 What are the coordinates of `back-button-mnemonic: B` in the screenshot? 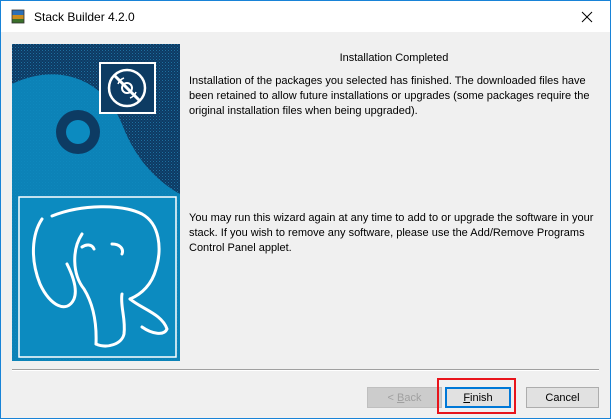 It's located at (401, 397).